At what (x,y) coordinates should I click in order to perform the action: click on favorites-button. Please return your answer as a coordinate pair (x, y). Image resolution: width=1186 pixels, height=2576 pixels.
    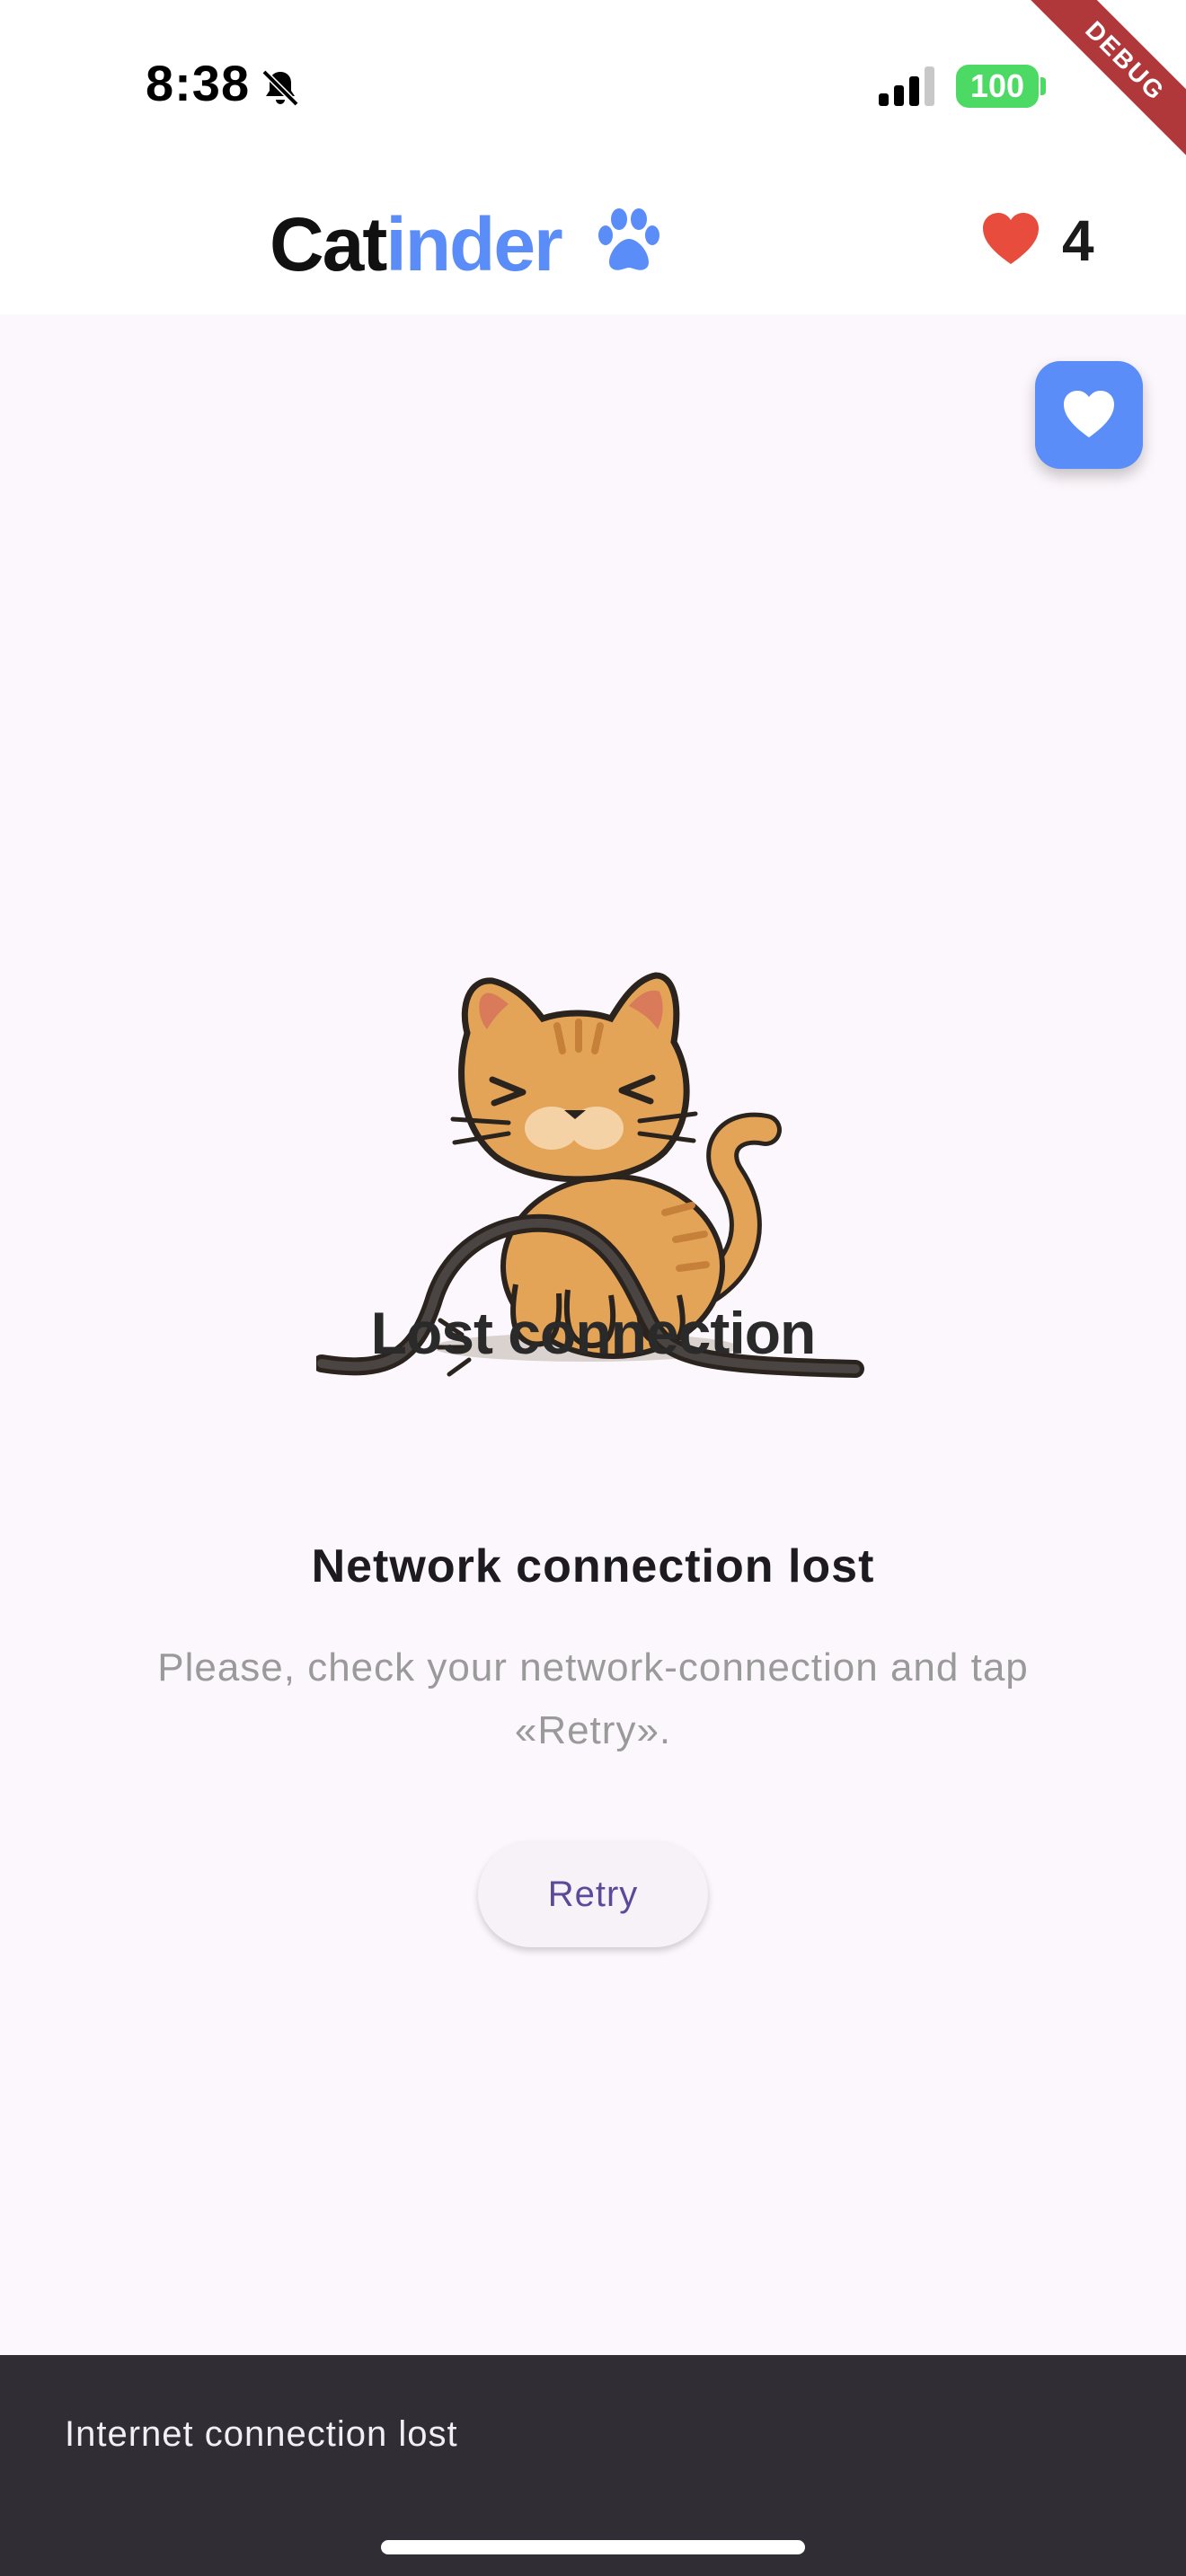
    Looking at the image, I should click on (1089, 415).